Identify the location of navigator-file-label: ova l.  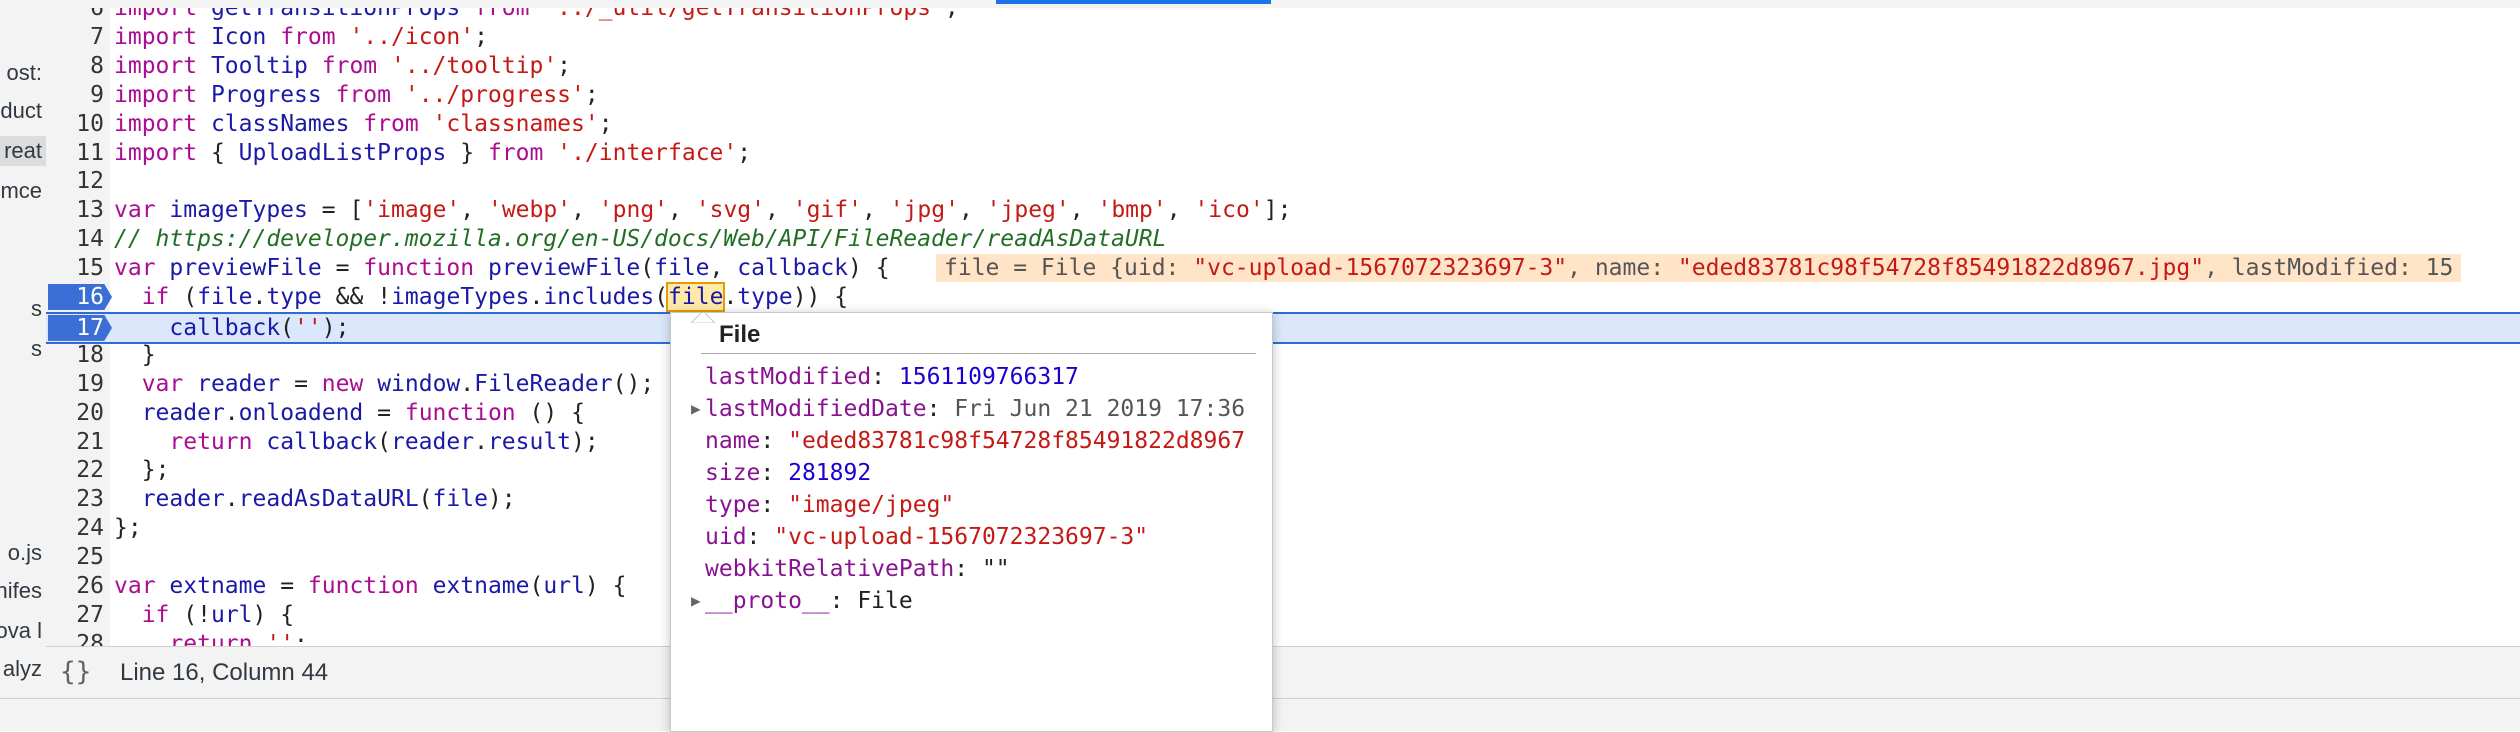
(21, 630).